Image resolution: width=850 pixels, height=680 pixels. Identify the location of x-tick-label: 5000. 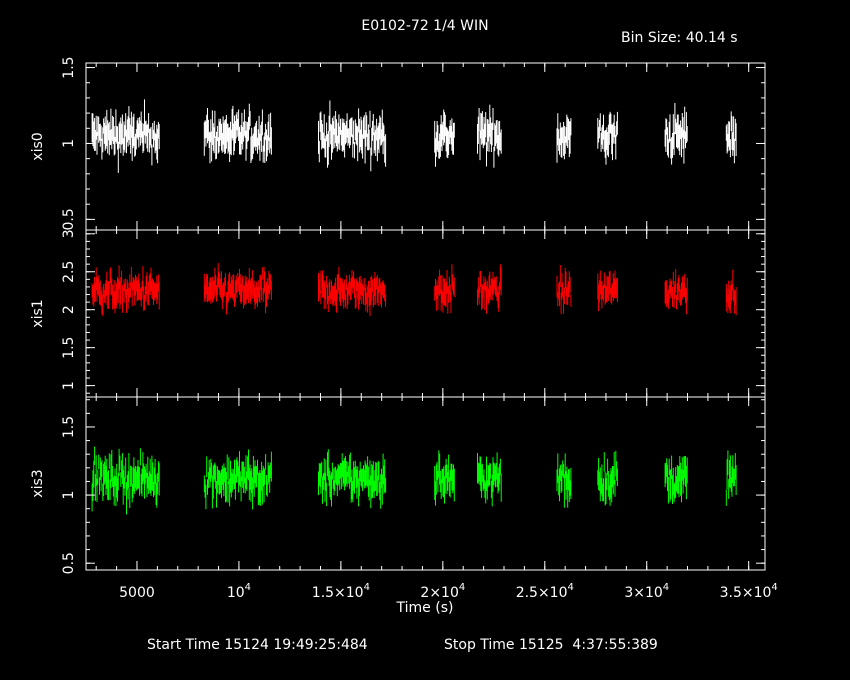
(137, 593).